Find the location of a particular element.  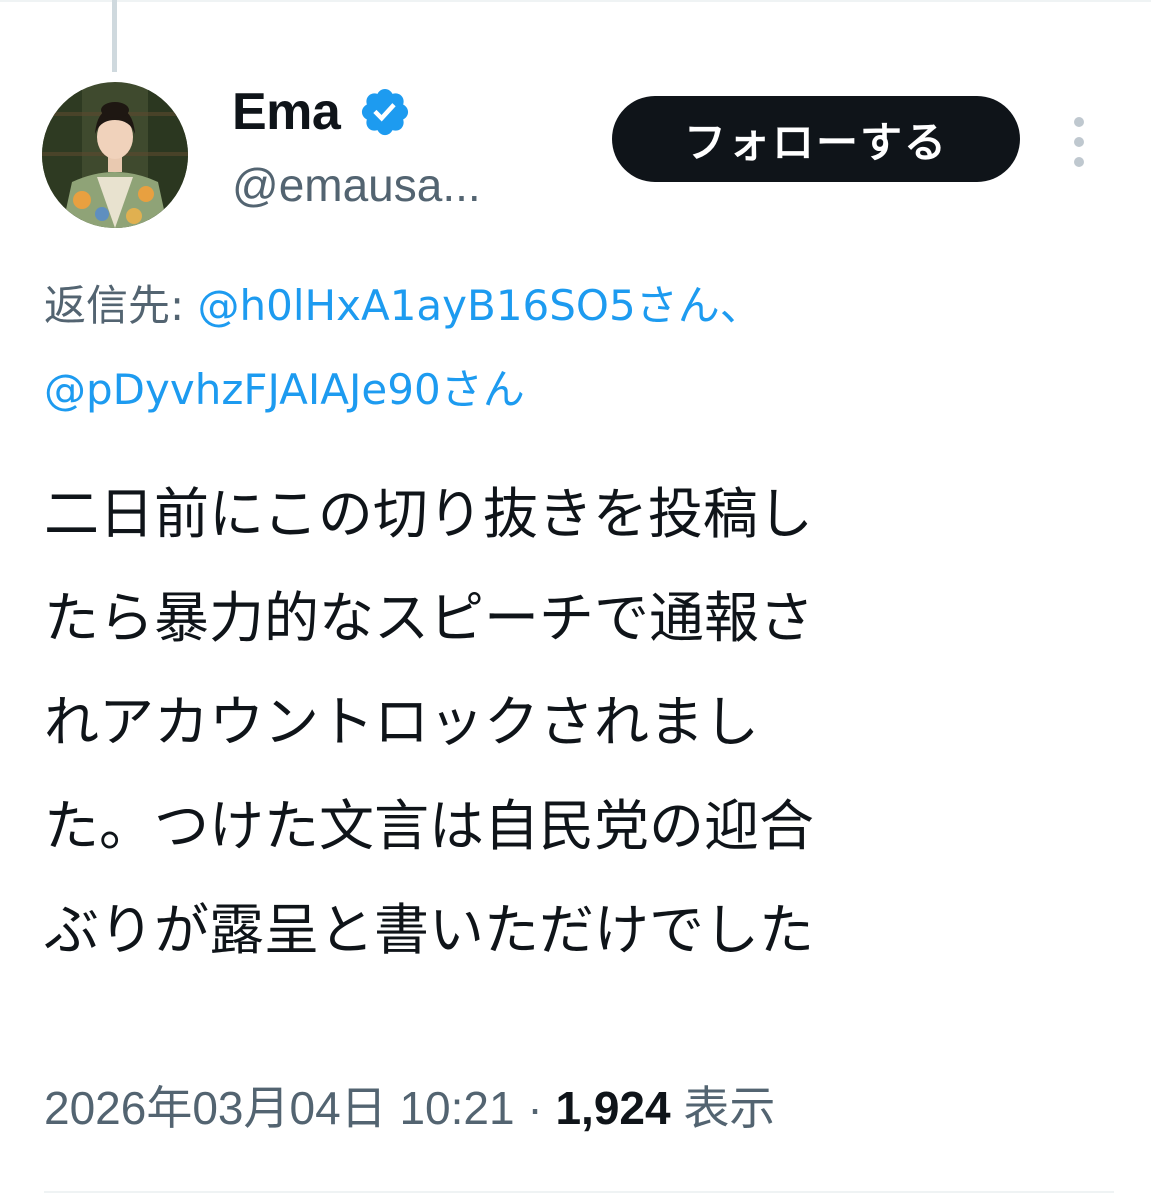

tweet-text-line: ぶりが露呈と書いただけでした is located at coordinates (429, 930).